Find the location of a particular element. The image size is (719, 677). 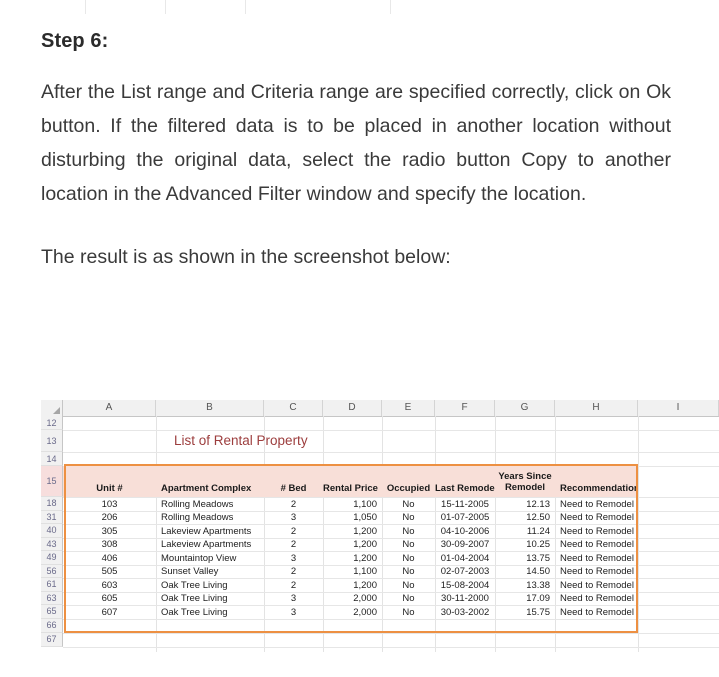

column-header-d: D is located at coordinates (352, 408).